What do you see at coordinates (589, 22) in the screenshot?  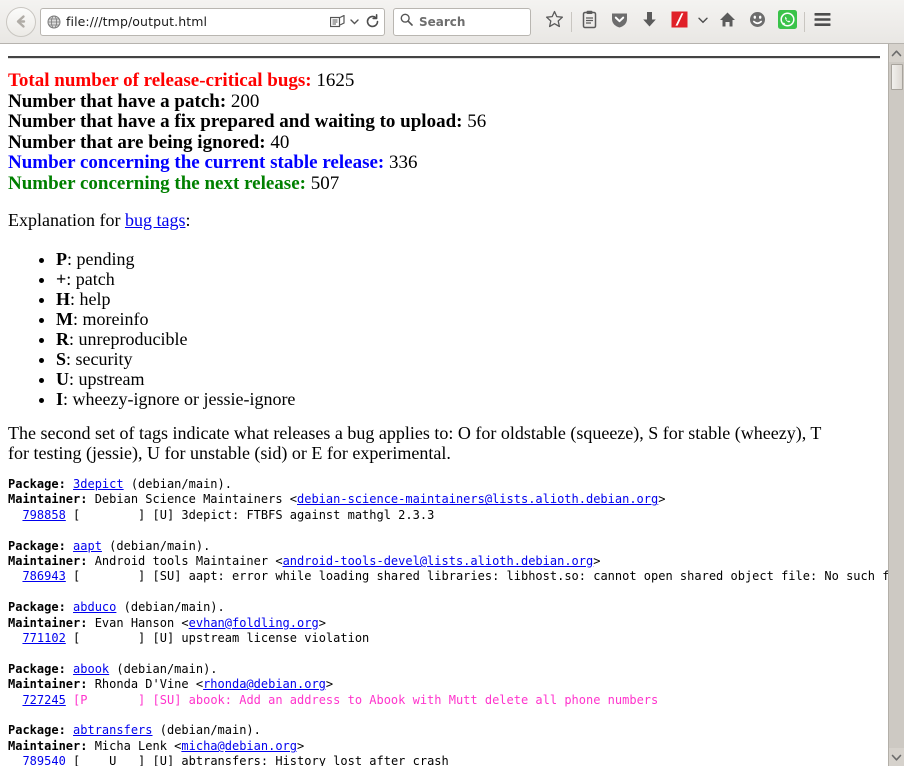 I see `bookmarks-list-button` at bounding box center [589, 22].